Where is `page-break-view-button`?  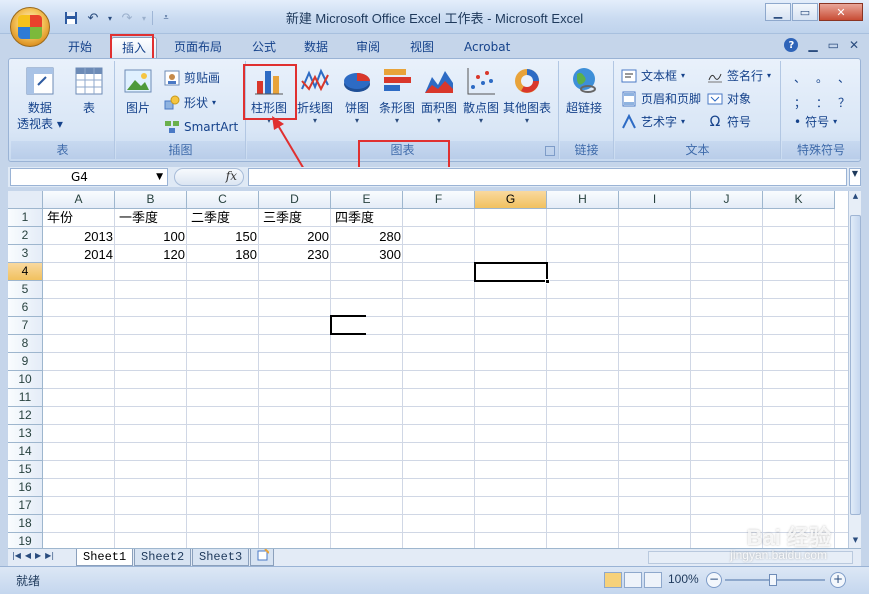
page-break-view-button is located at coordinates (653, 580).